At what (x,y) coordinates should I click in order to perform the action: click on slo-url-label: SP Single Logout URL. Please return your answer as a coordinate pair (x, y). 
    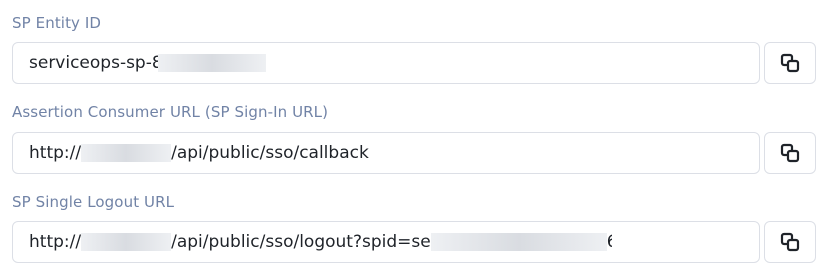
    Looking at the image, I should click on (93, 202).